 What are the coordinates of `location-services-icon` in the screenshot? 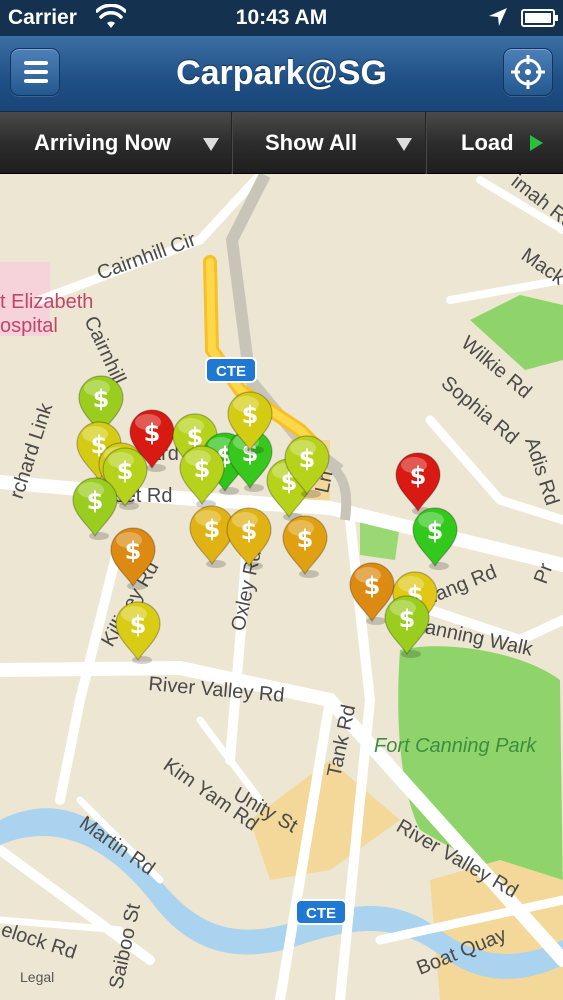 It's located at (498, 17).